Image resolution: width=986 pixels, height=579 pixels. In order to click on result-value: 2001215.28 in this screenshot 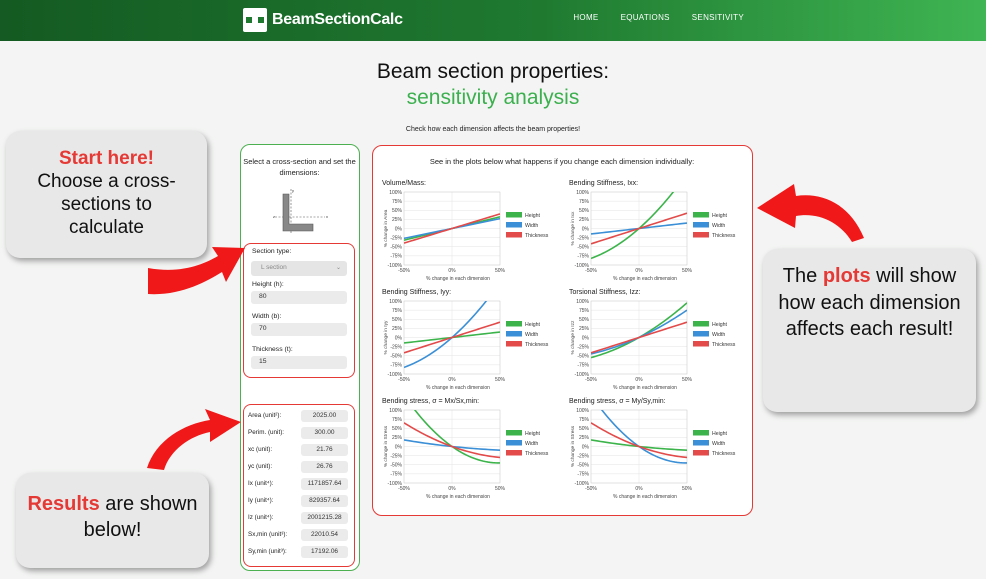, I will do `click(324, 518)`.